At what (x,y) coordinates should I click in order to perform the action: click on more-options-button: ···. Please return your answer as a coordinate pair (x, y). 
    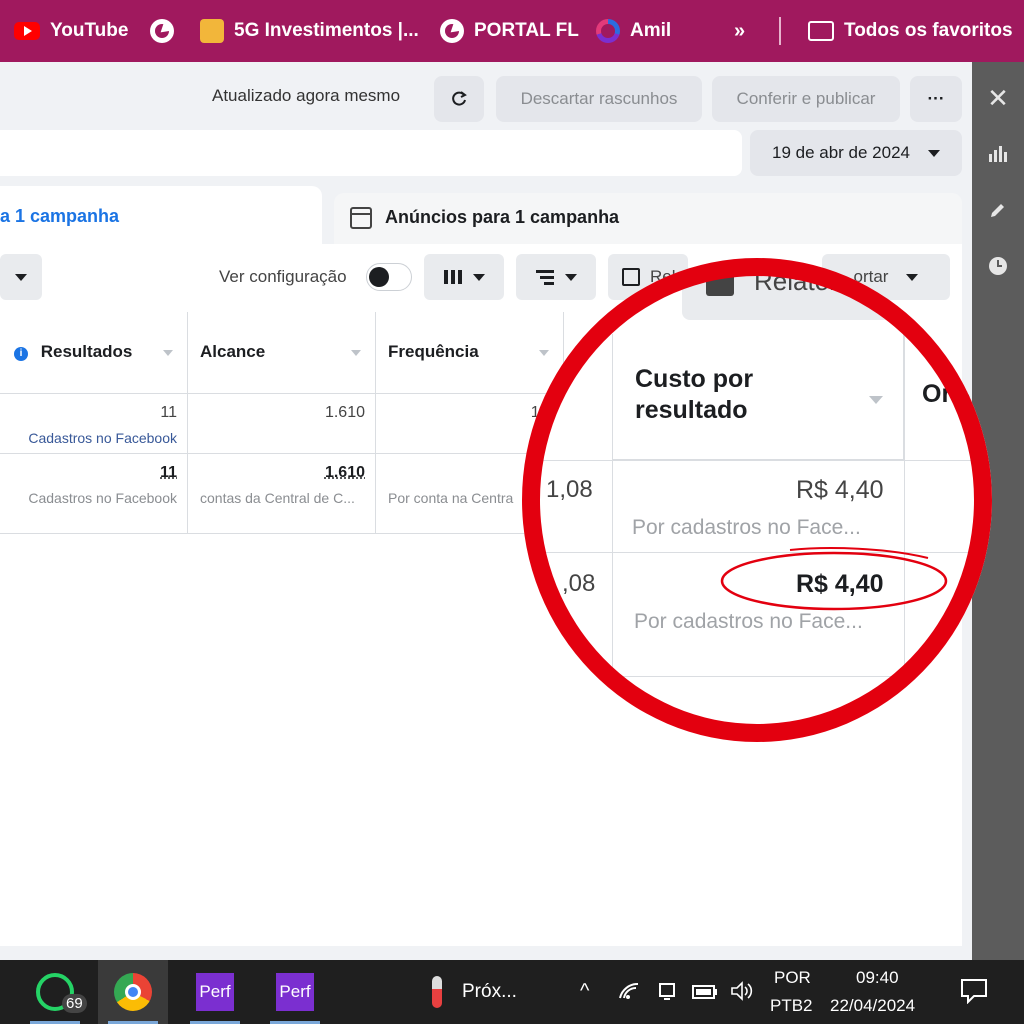
    Looking at the image, I should click on (936, 99).